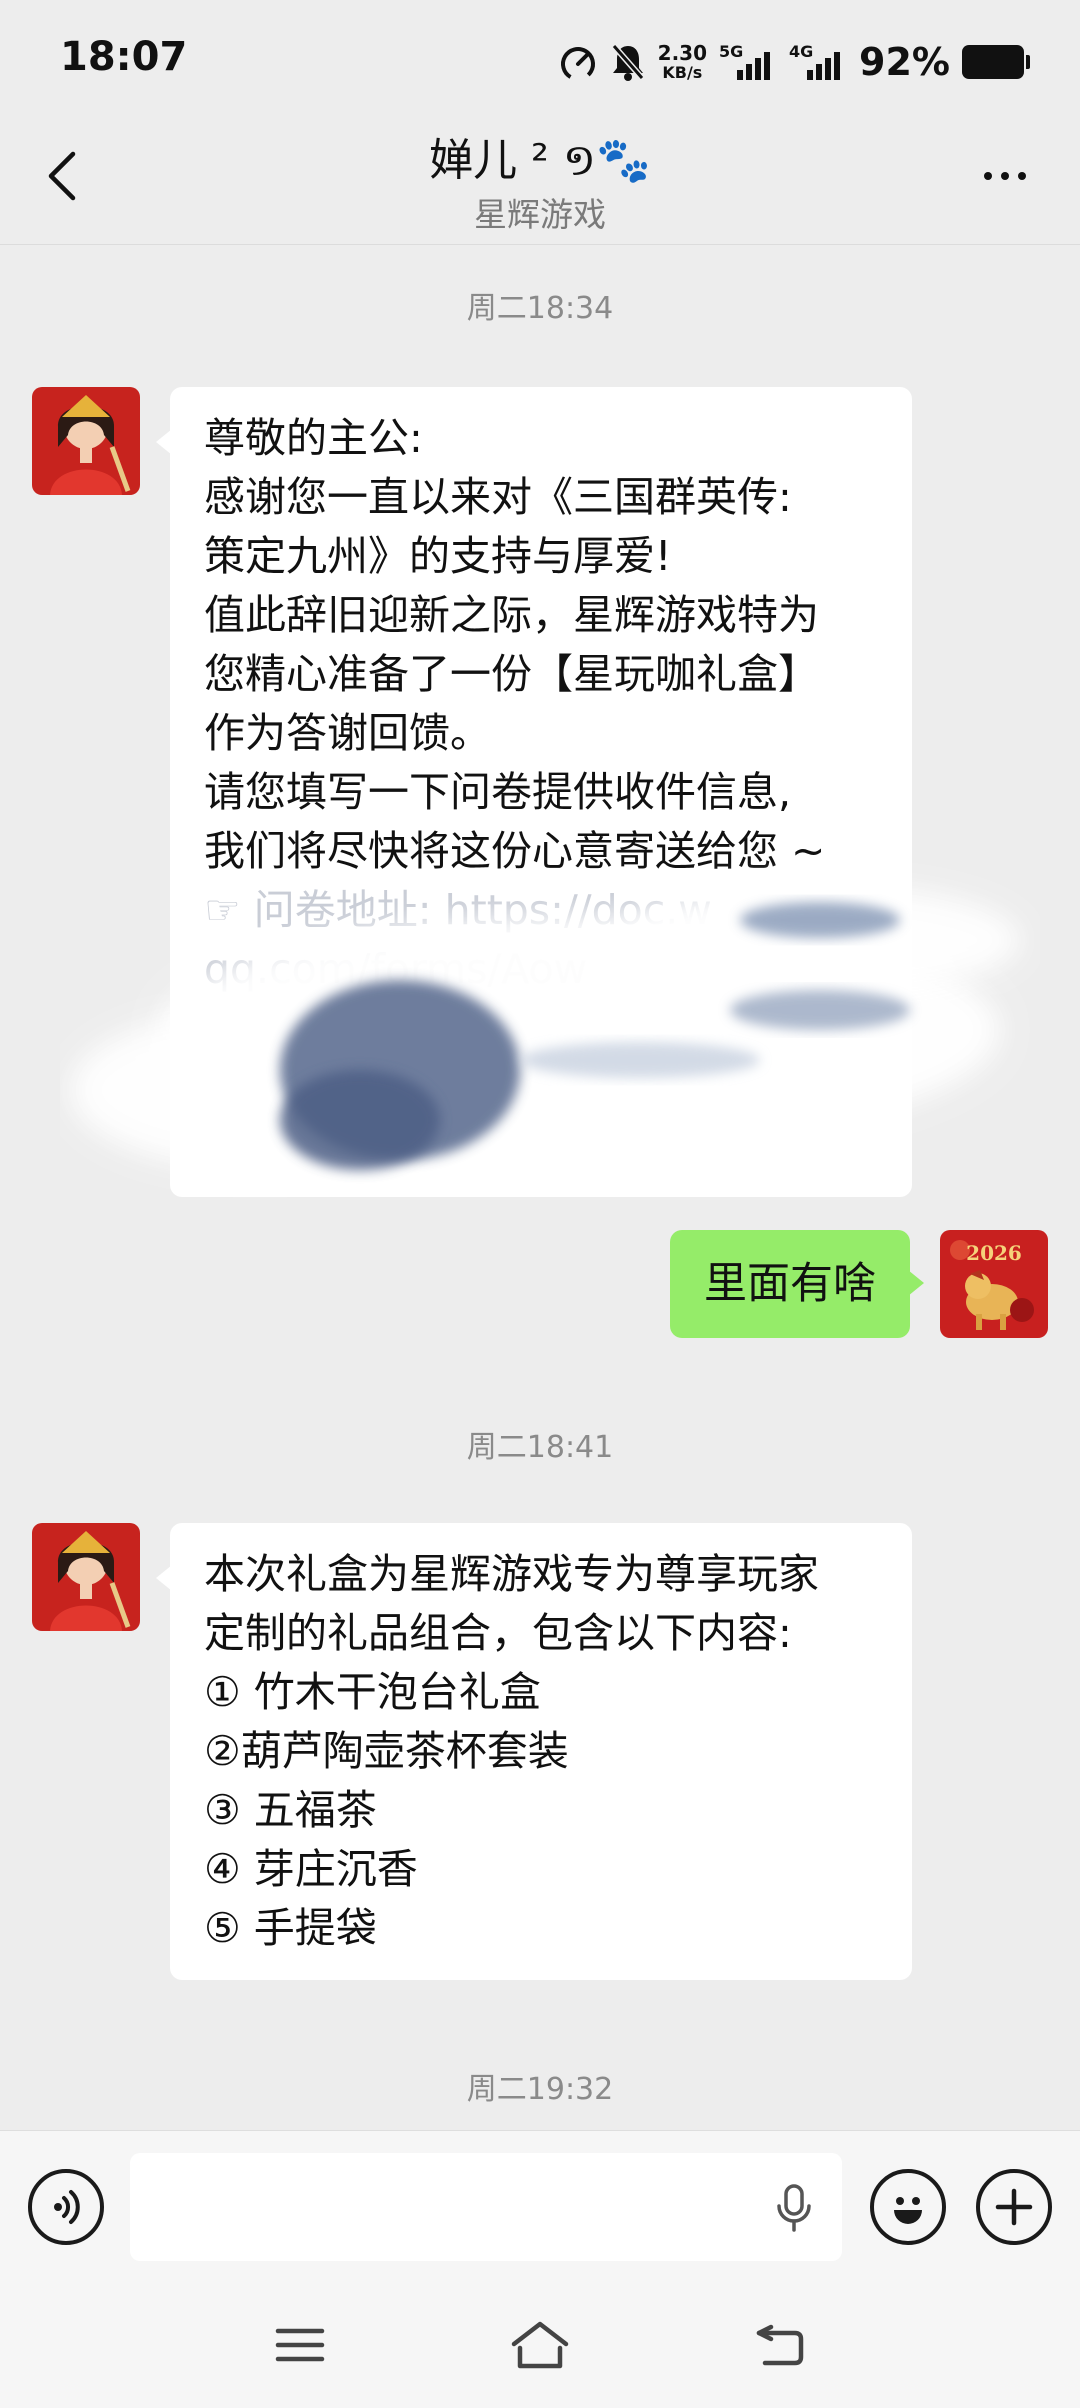 The image size is (1080, 2408). I want to click on microphone-icon, so click(794, 2208).